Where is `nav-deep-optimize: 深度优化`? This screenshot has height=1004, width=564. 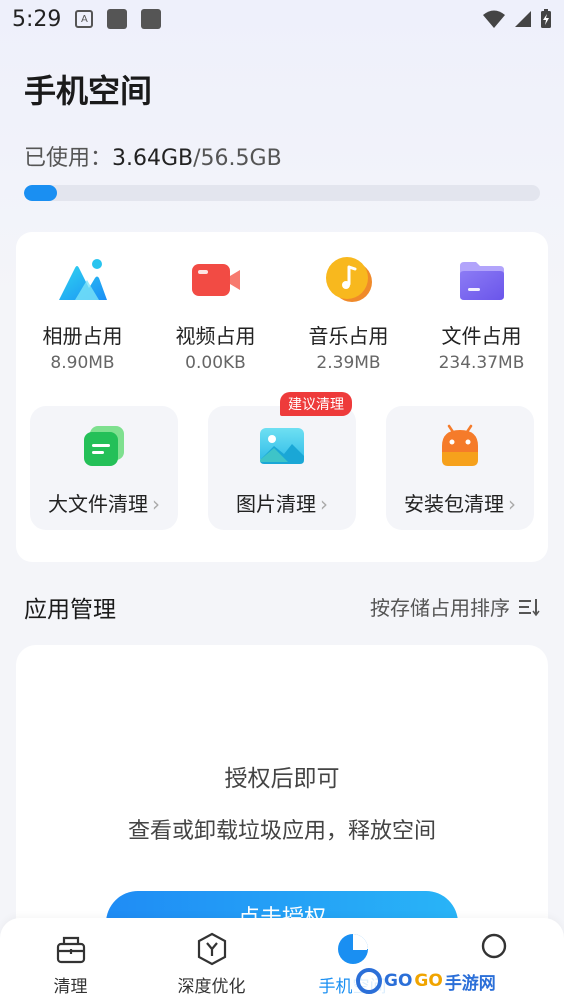 nav-deep-optimize: 深度优化 is located at coordinates (211, 961).